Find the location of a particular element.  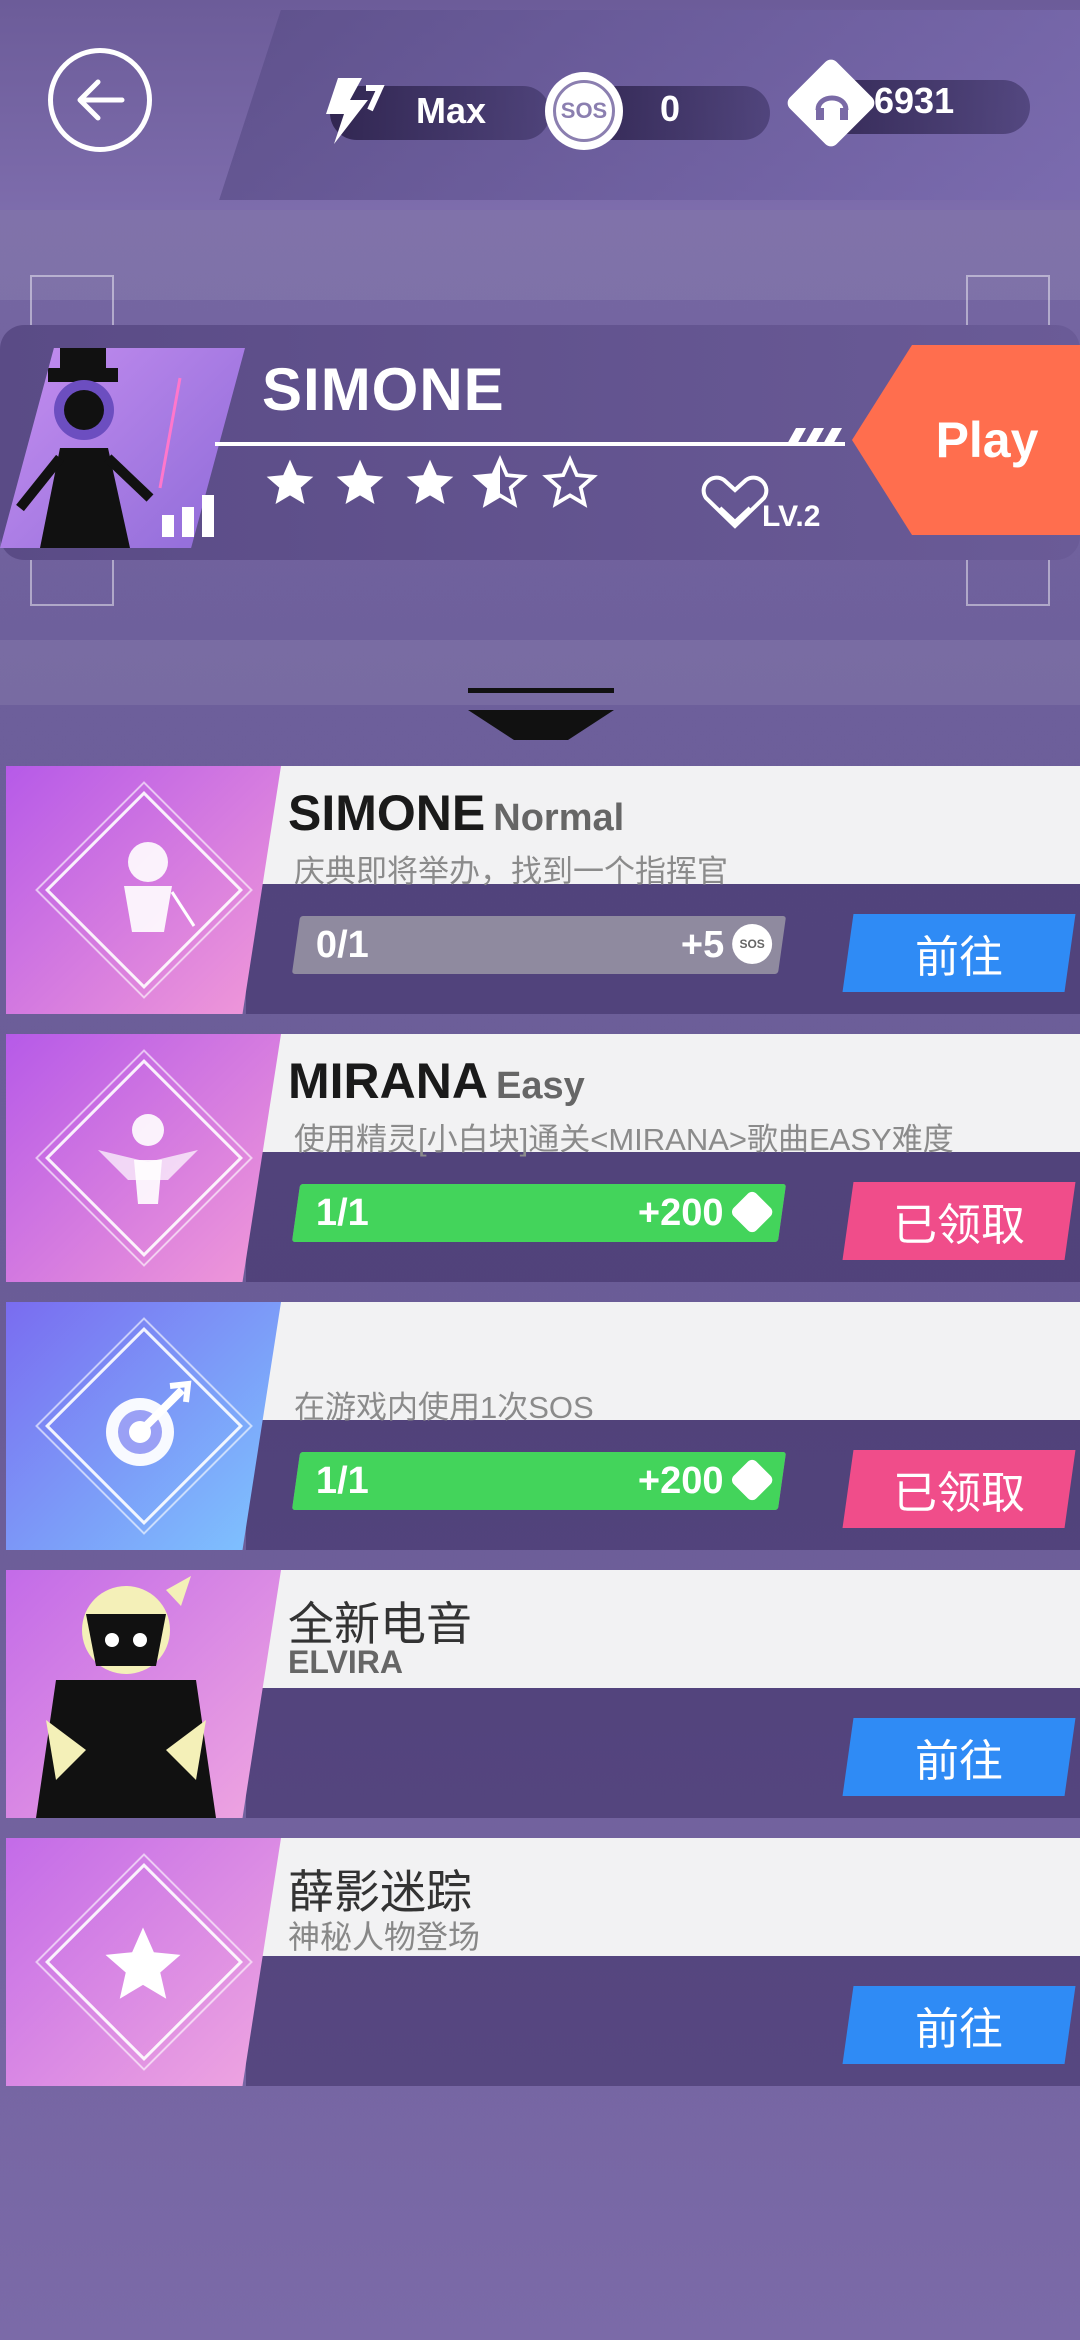

mission-card: 在游戏内使用1次SOS 1/1 +200 已领取 is located at coordinates (543, 1426).